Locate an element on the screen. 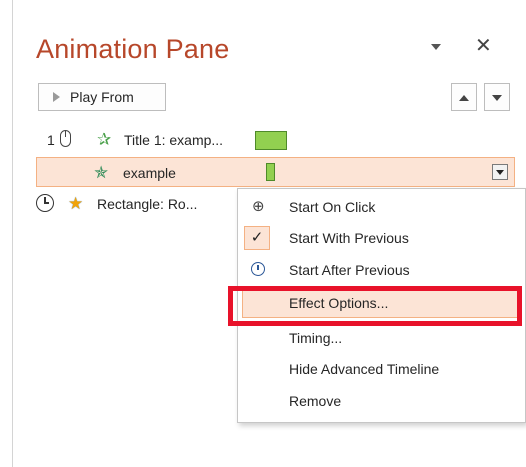 This screenshot has width=526, height=467. triangle-down-icon is located at coordinates (497, 98).